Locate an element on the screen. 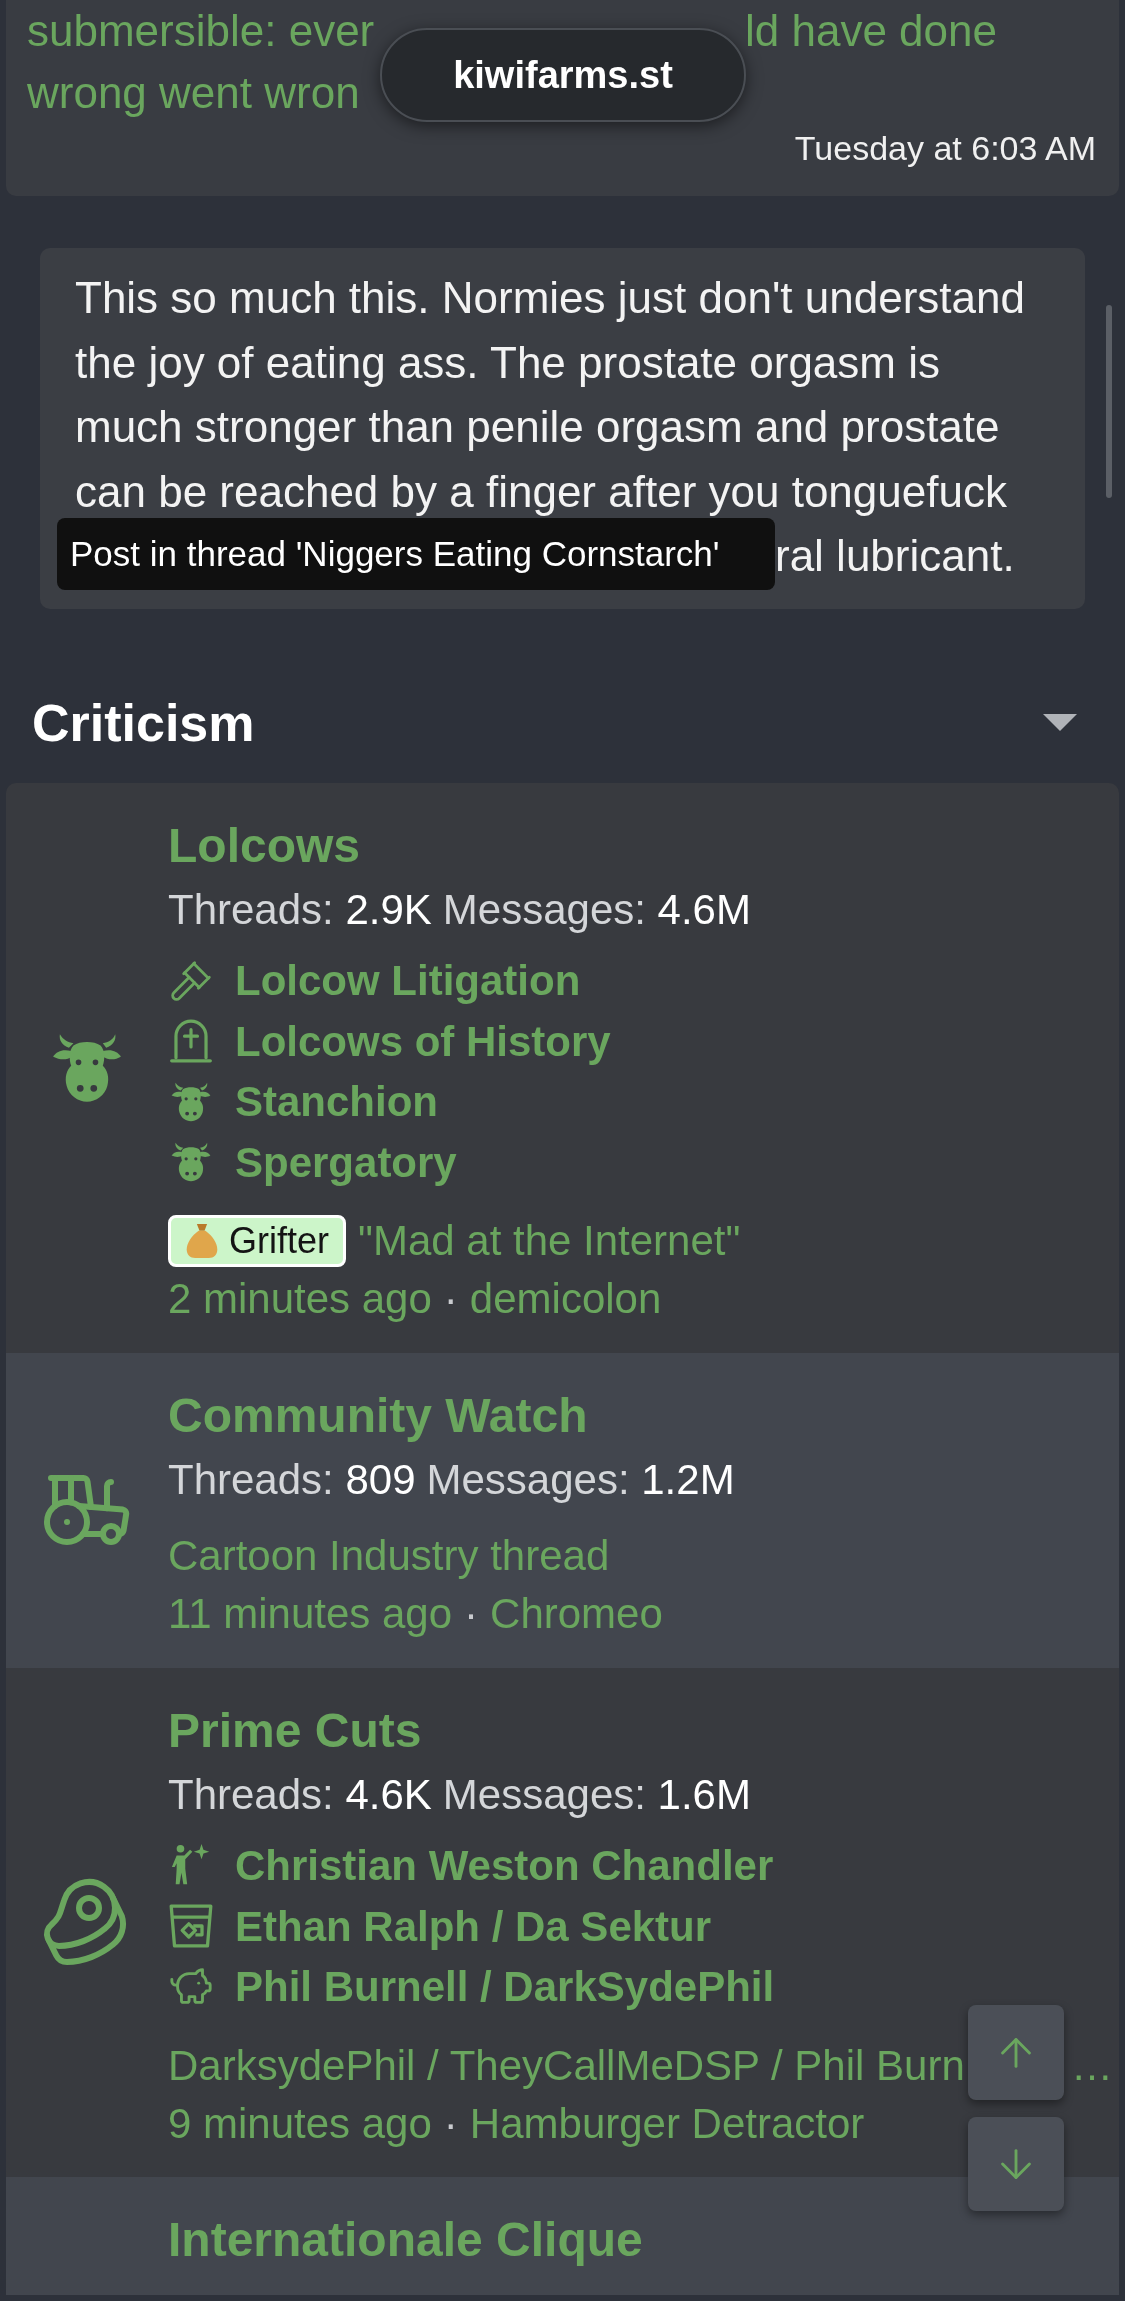  forum-stat: Messages: 1.2M is located at coordinates (580, 1479).